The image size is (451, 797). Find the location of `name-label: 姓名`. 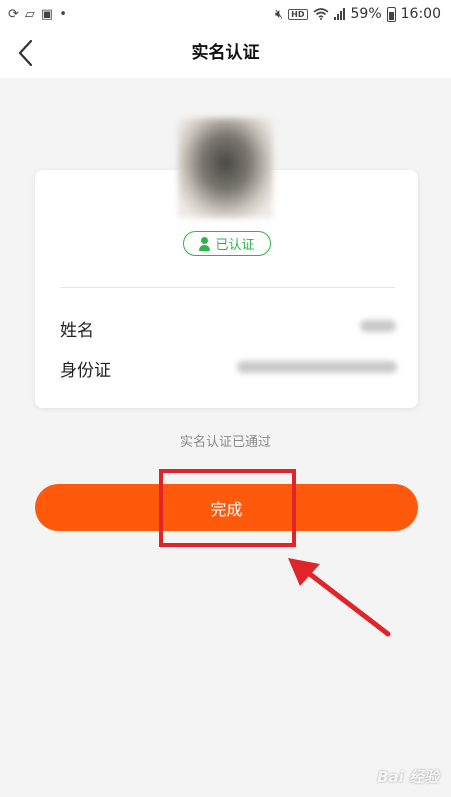

name-label: 姓名 is located at coordinates (77, 331).